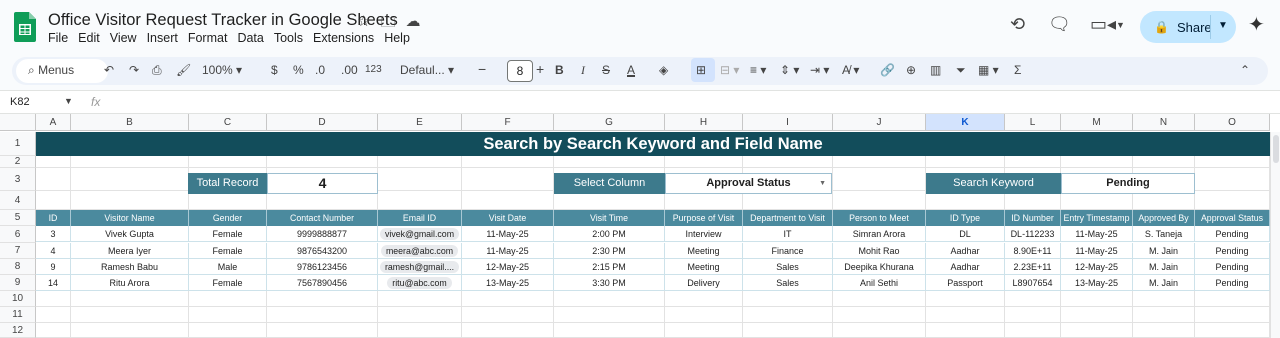  Describe the element at coordinates (965, 283) in the screenshot. I see `table-cell: Passport` at that location.